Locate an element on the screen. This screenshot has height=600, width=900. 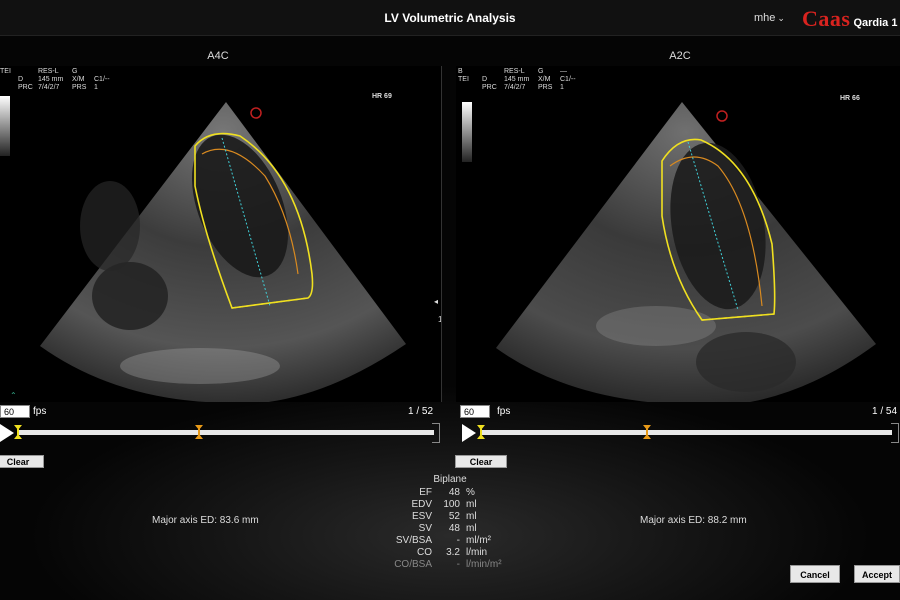
result-unit: l/min/m² is located at coordinates (484, 564).